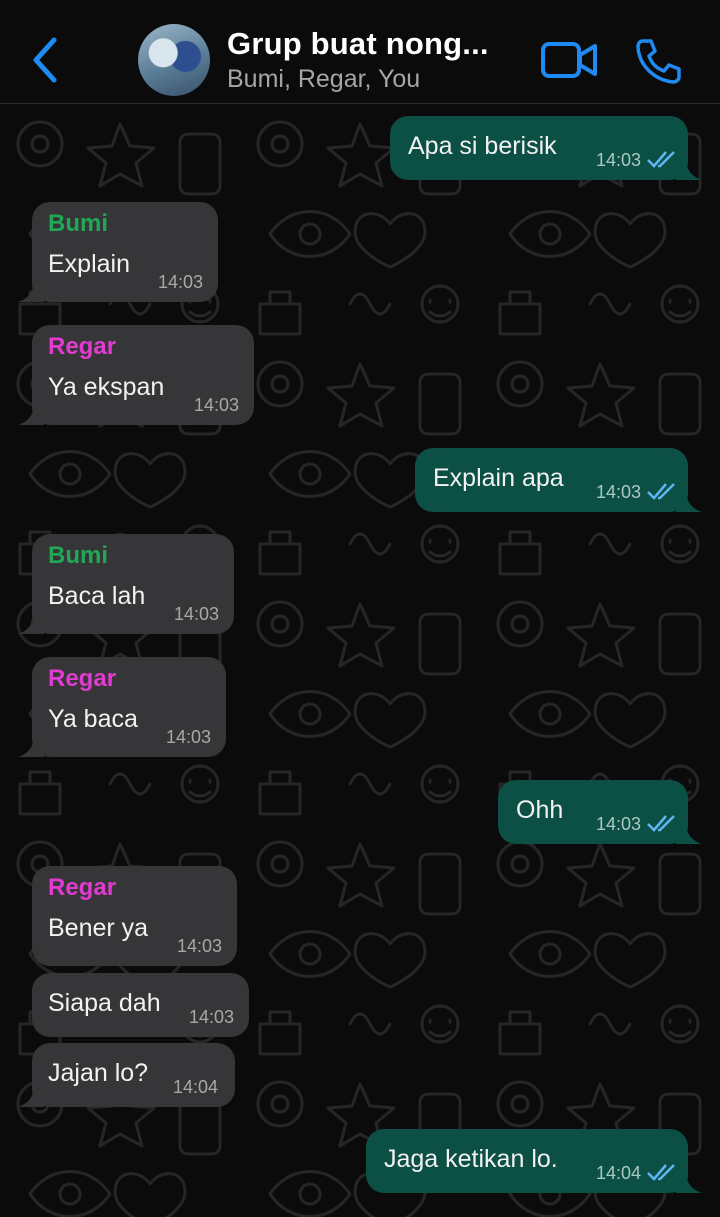 Image resolution: width=720 pixels, height=1217 pixels. What do you see at coordinates (600, 812) in the screenshot?
I see `message-bubble-outgoing: Ohh 14:03` at bounding box center [600, 812].